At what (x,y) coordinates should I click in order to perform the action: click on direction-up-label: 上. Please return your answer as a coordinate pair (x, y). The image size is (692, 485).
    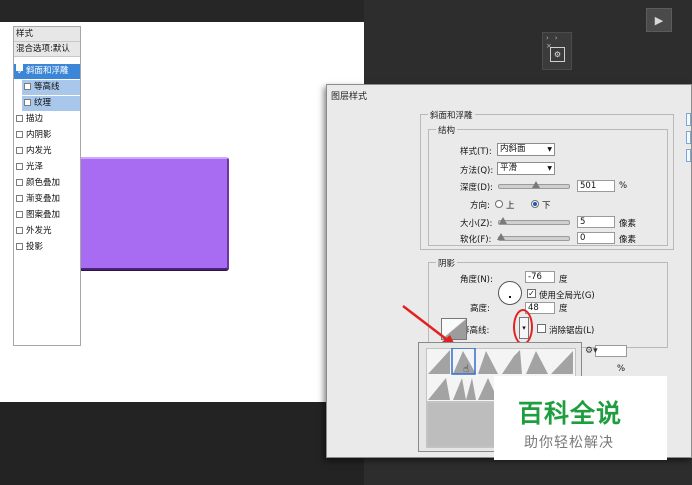
    Looking at the image, I should click on (510, 206).